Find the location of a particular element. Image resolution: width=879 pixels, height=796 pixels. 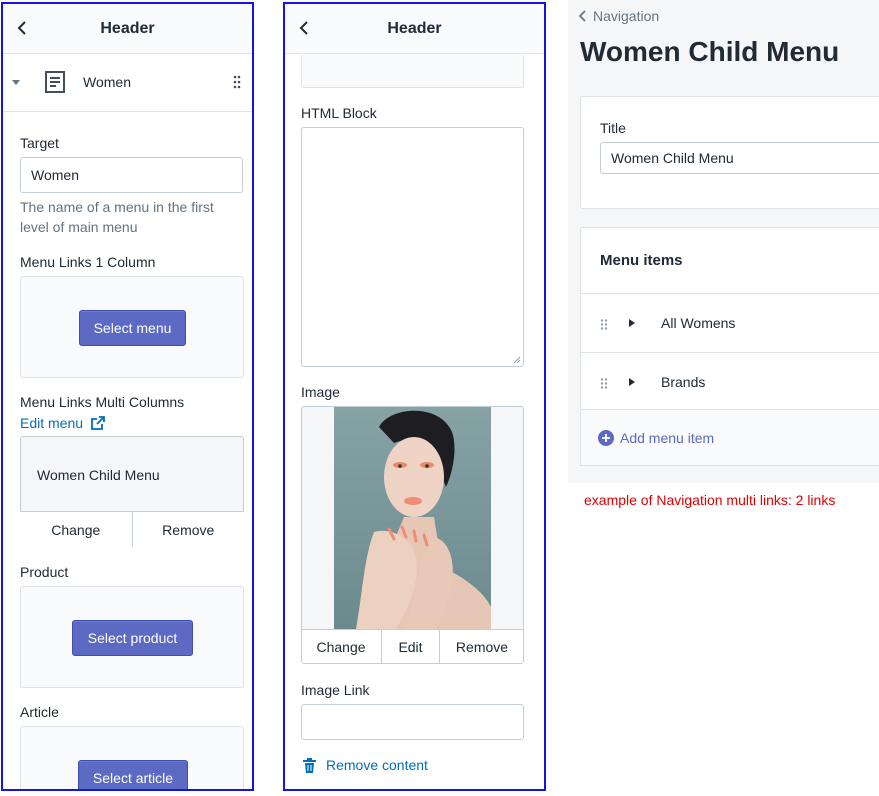

menu-item-row: Brands is located at coordinates (730, 381).